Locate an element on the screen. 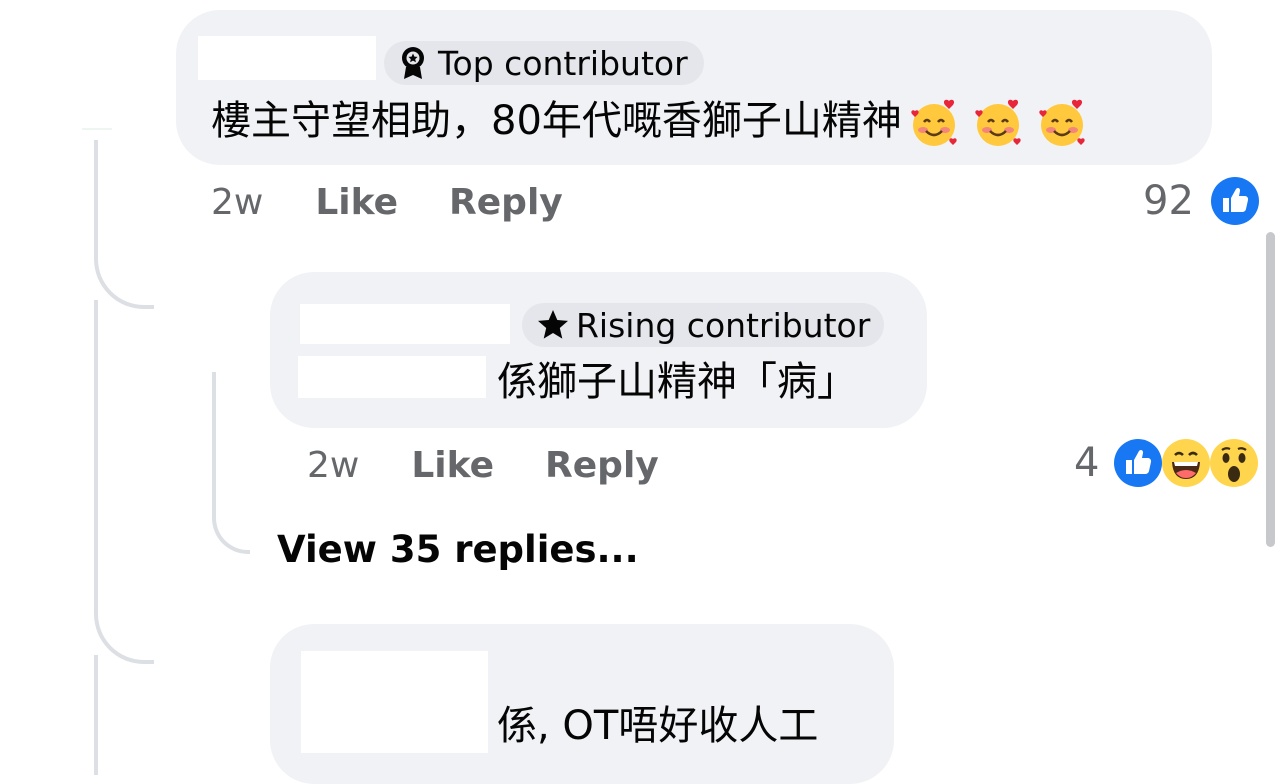 This screenshot has width=1284, height=784. award-medal-icon is located at coordinates (413, 63).